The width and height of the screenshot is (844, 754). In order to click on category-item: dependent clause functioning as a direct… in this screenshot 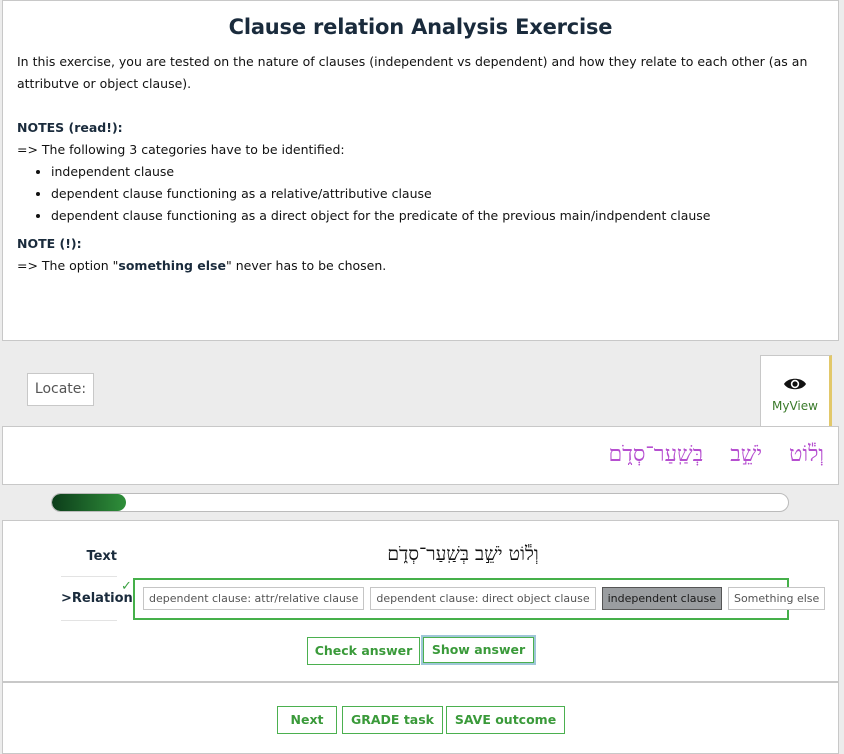, I will do `click(437, 216)`.